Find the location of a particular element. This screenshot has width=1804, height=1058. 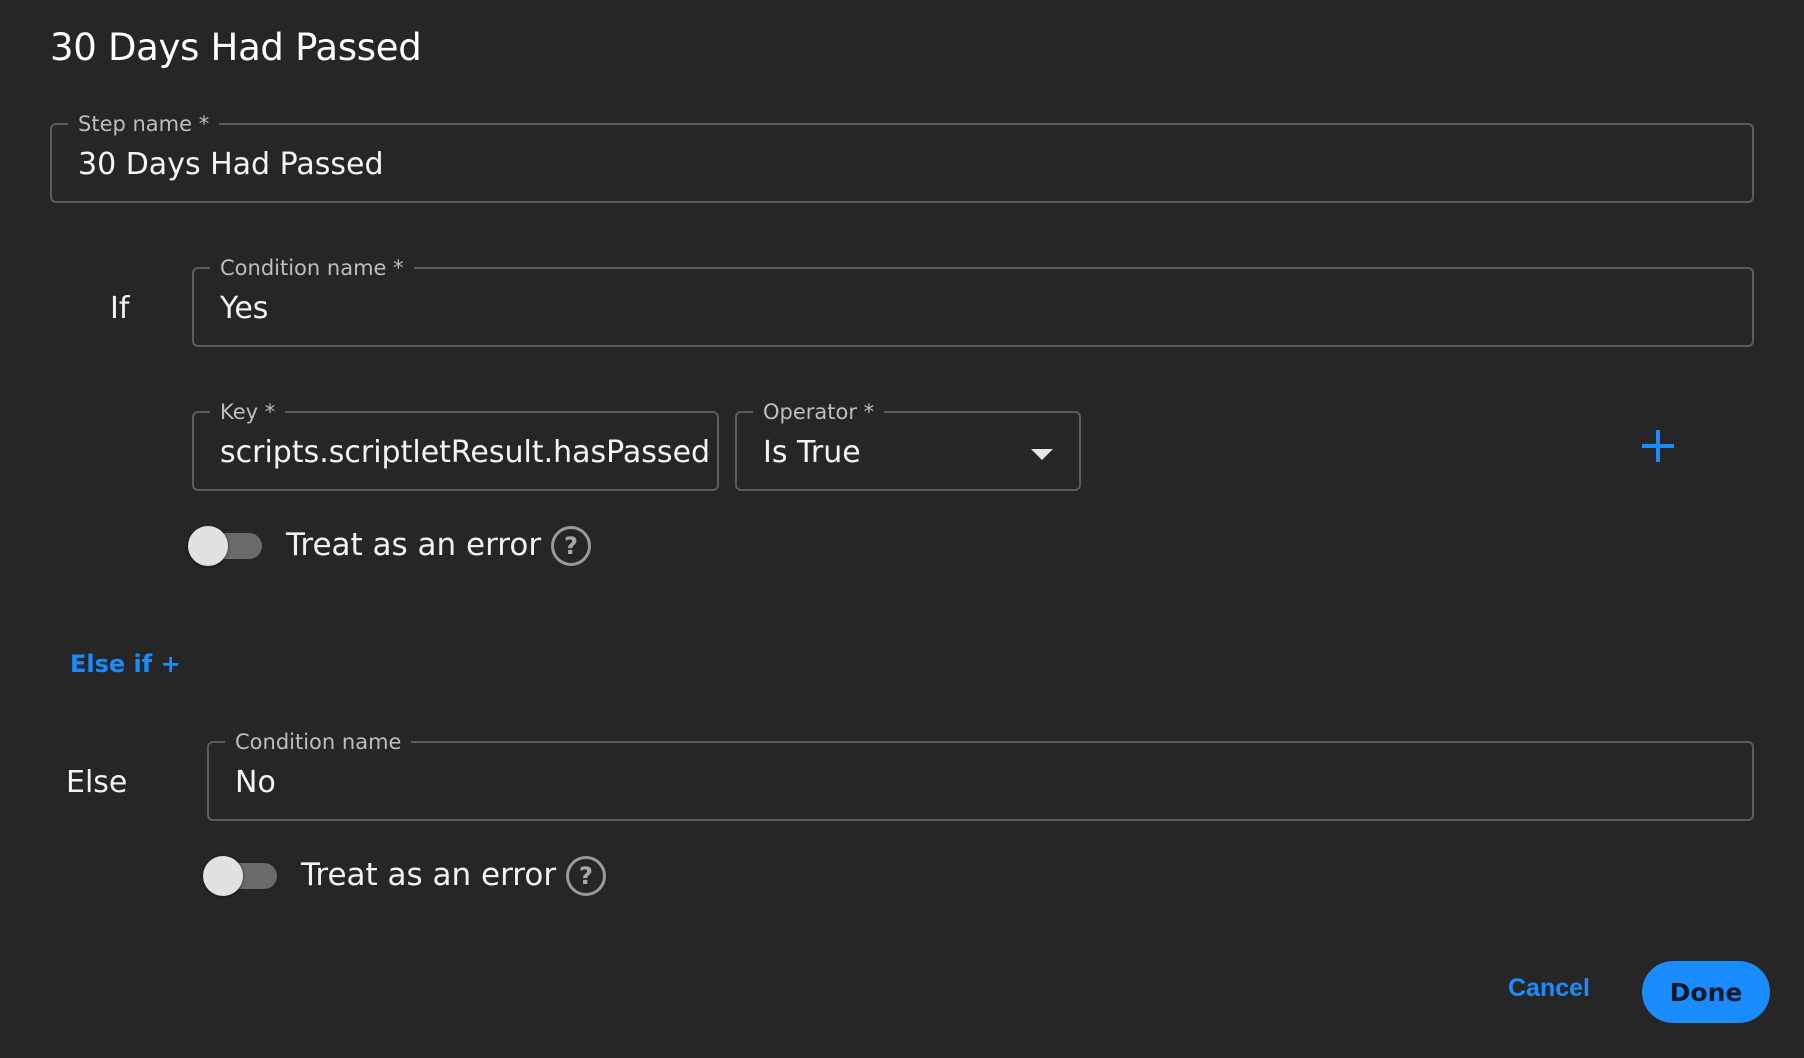

if-condition-name-field: Condition name * Yes is located at coordinates (973, 301).